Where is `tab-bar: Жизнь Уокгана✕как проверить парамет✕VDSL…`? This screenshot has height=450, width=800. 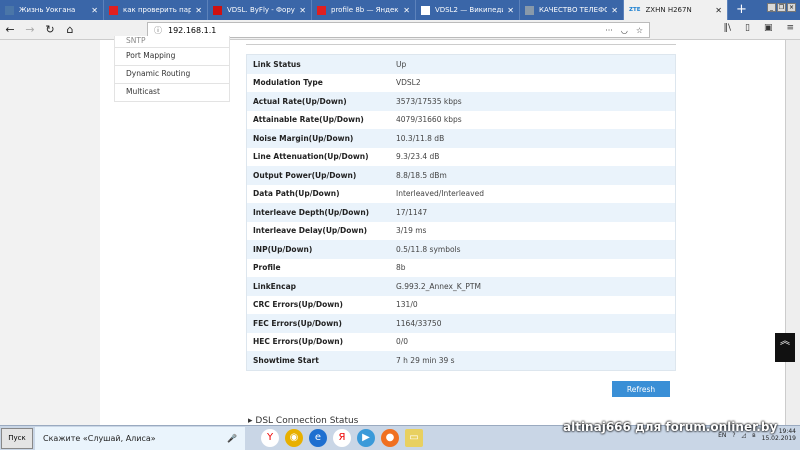 tab-bar: Жизнь Уокгана✕как проверить парамет✕VDSL… is located at coordinates (400, 10).